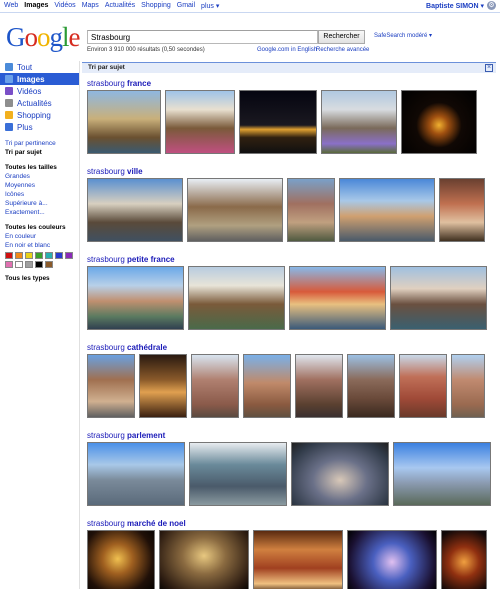 The image size is (500, 589). What do you see at coordinates (40, 79) in the screenshot?
I see `sidebar-item-images: Images` at bounding box center [40, 79].